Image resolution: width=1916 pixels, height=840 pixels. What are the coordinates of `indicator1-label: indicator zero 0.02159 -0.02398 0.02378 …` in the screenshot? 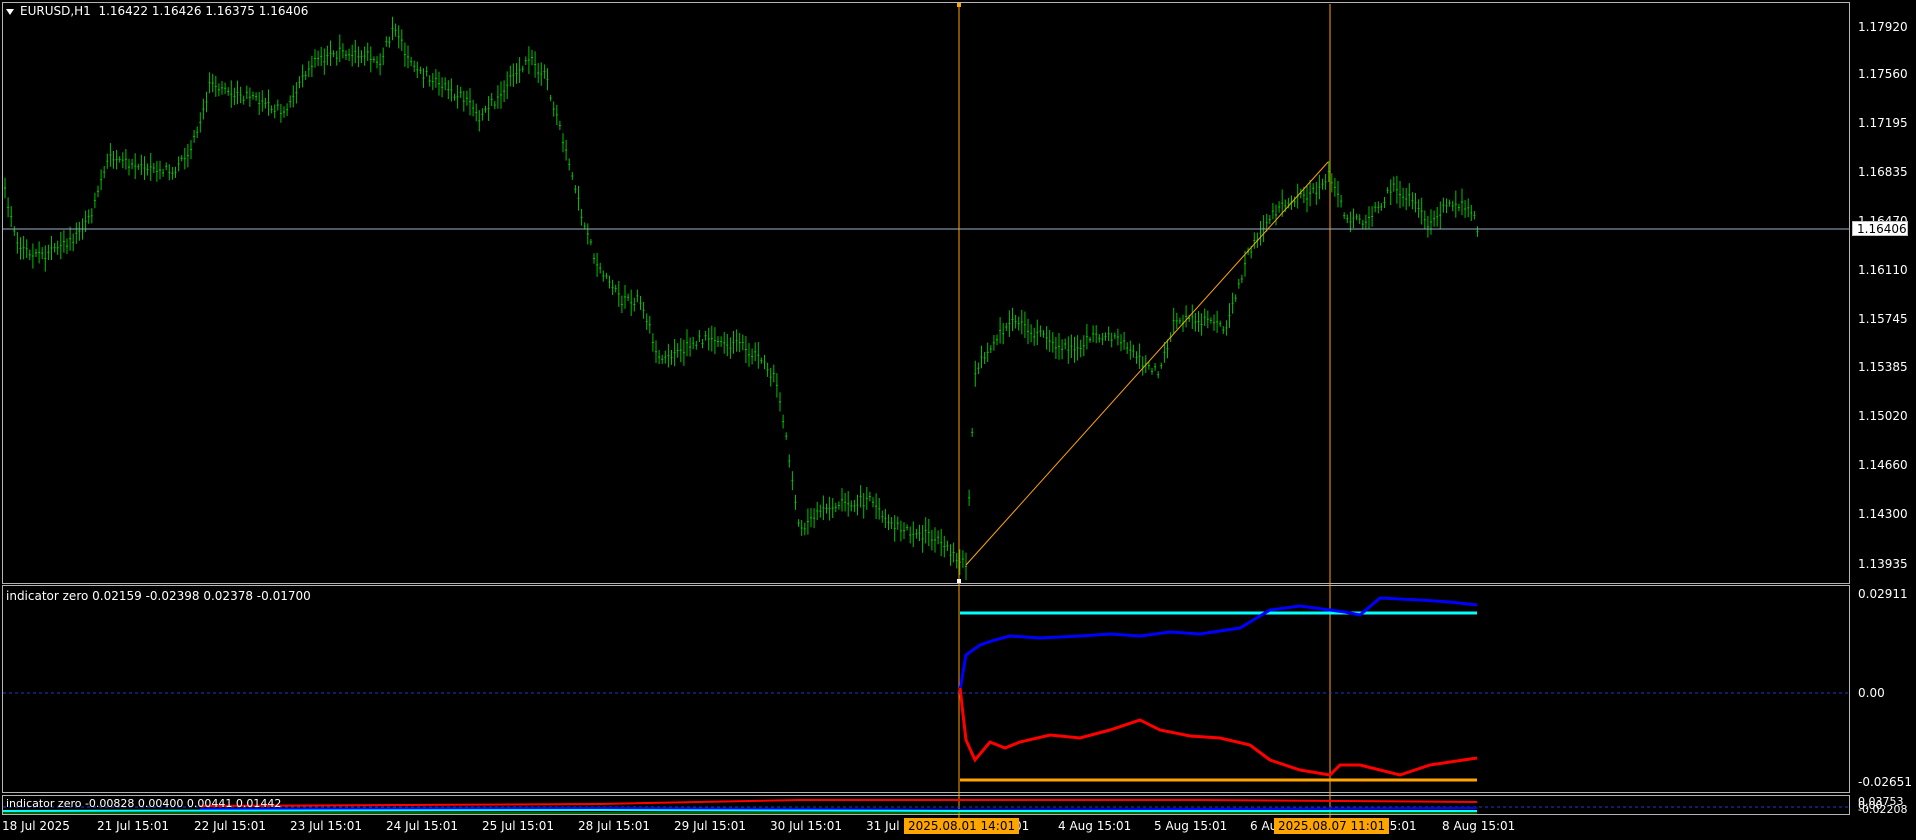 It's located at (158, 596).